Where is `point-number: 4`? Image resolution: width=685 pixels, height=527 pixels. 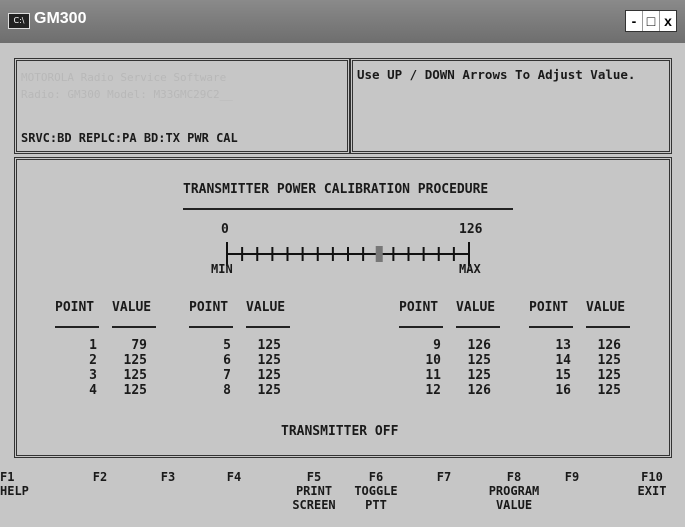
point-number: 4 is located at coordinates (93, 390).